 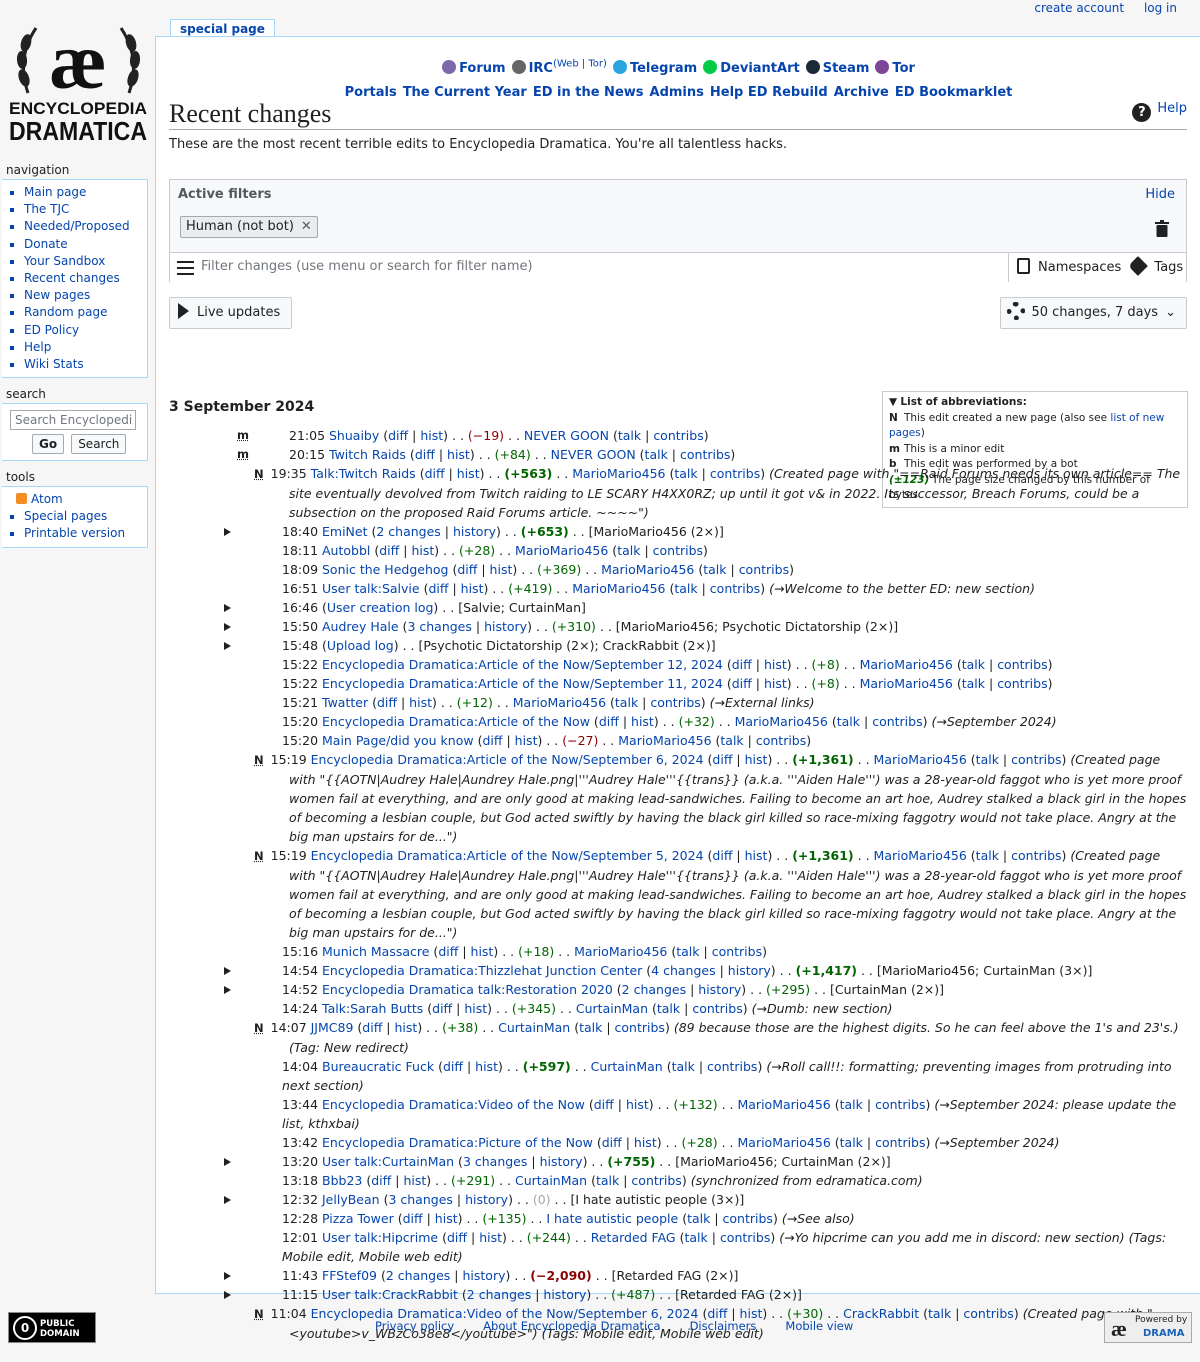 I want to click on change-page-link: Main Page/did you know, so click(x=398, y=740).